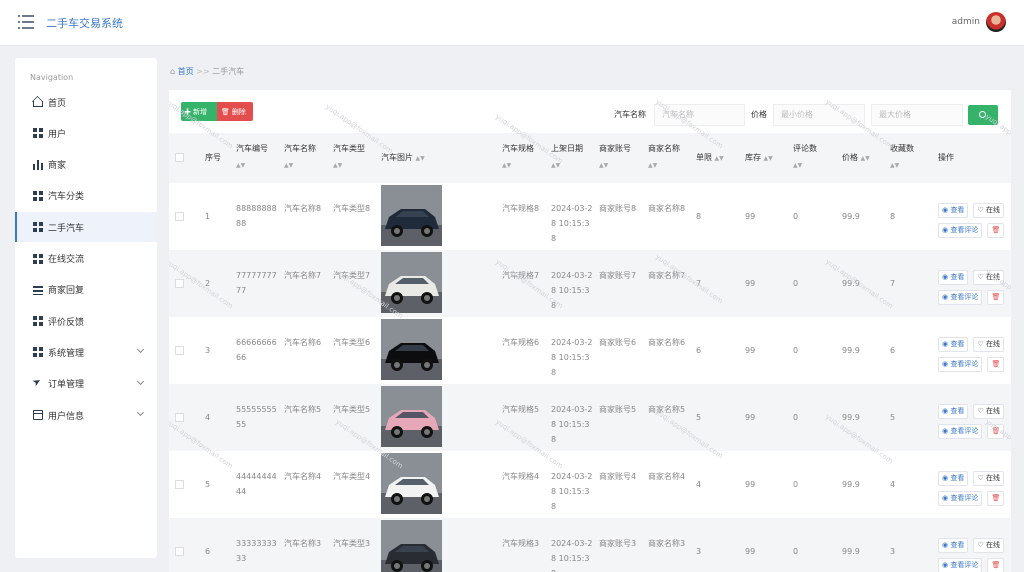 The height and width of the screenshot is (572, 1024). I want to click on sidebar-item-6: 商家回复, so click(86, 290).